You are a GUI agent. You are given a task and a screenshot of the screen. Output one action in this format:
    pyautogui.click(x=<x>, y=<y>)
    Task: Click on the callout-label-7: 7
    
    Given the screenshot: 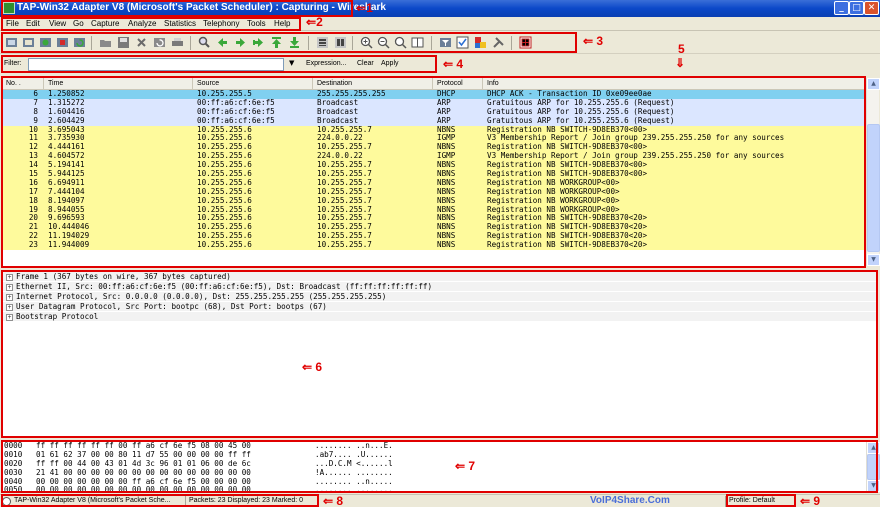 What is the action you would take?
    pyautogui.click(x=472, y=466)
    